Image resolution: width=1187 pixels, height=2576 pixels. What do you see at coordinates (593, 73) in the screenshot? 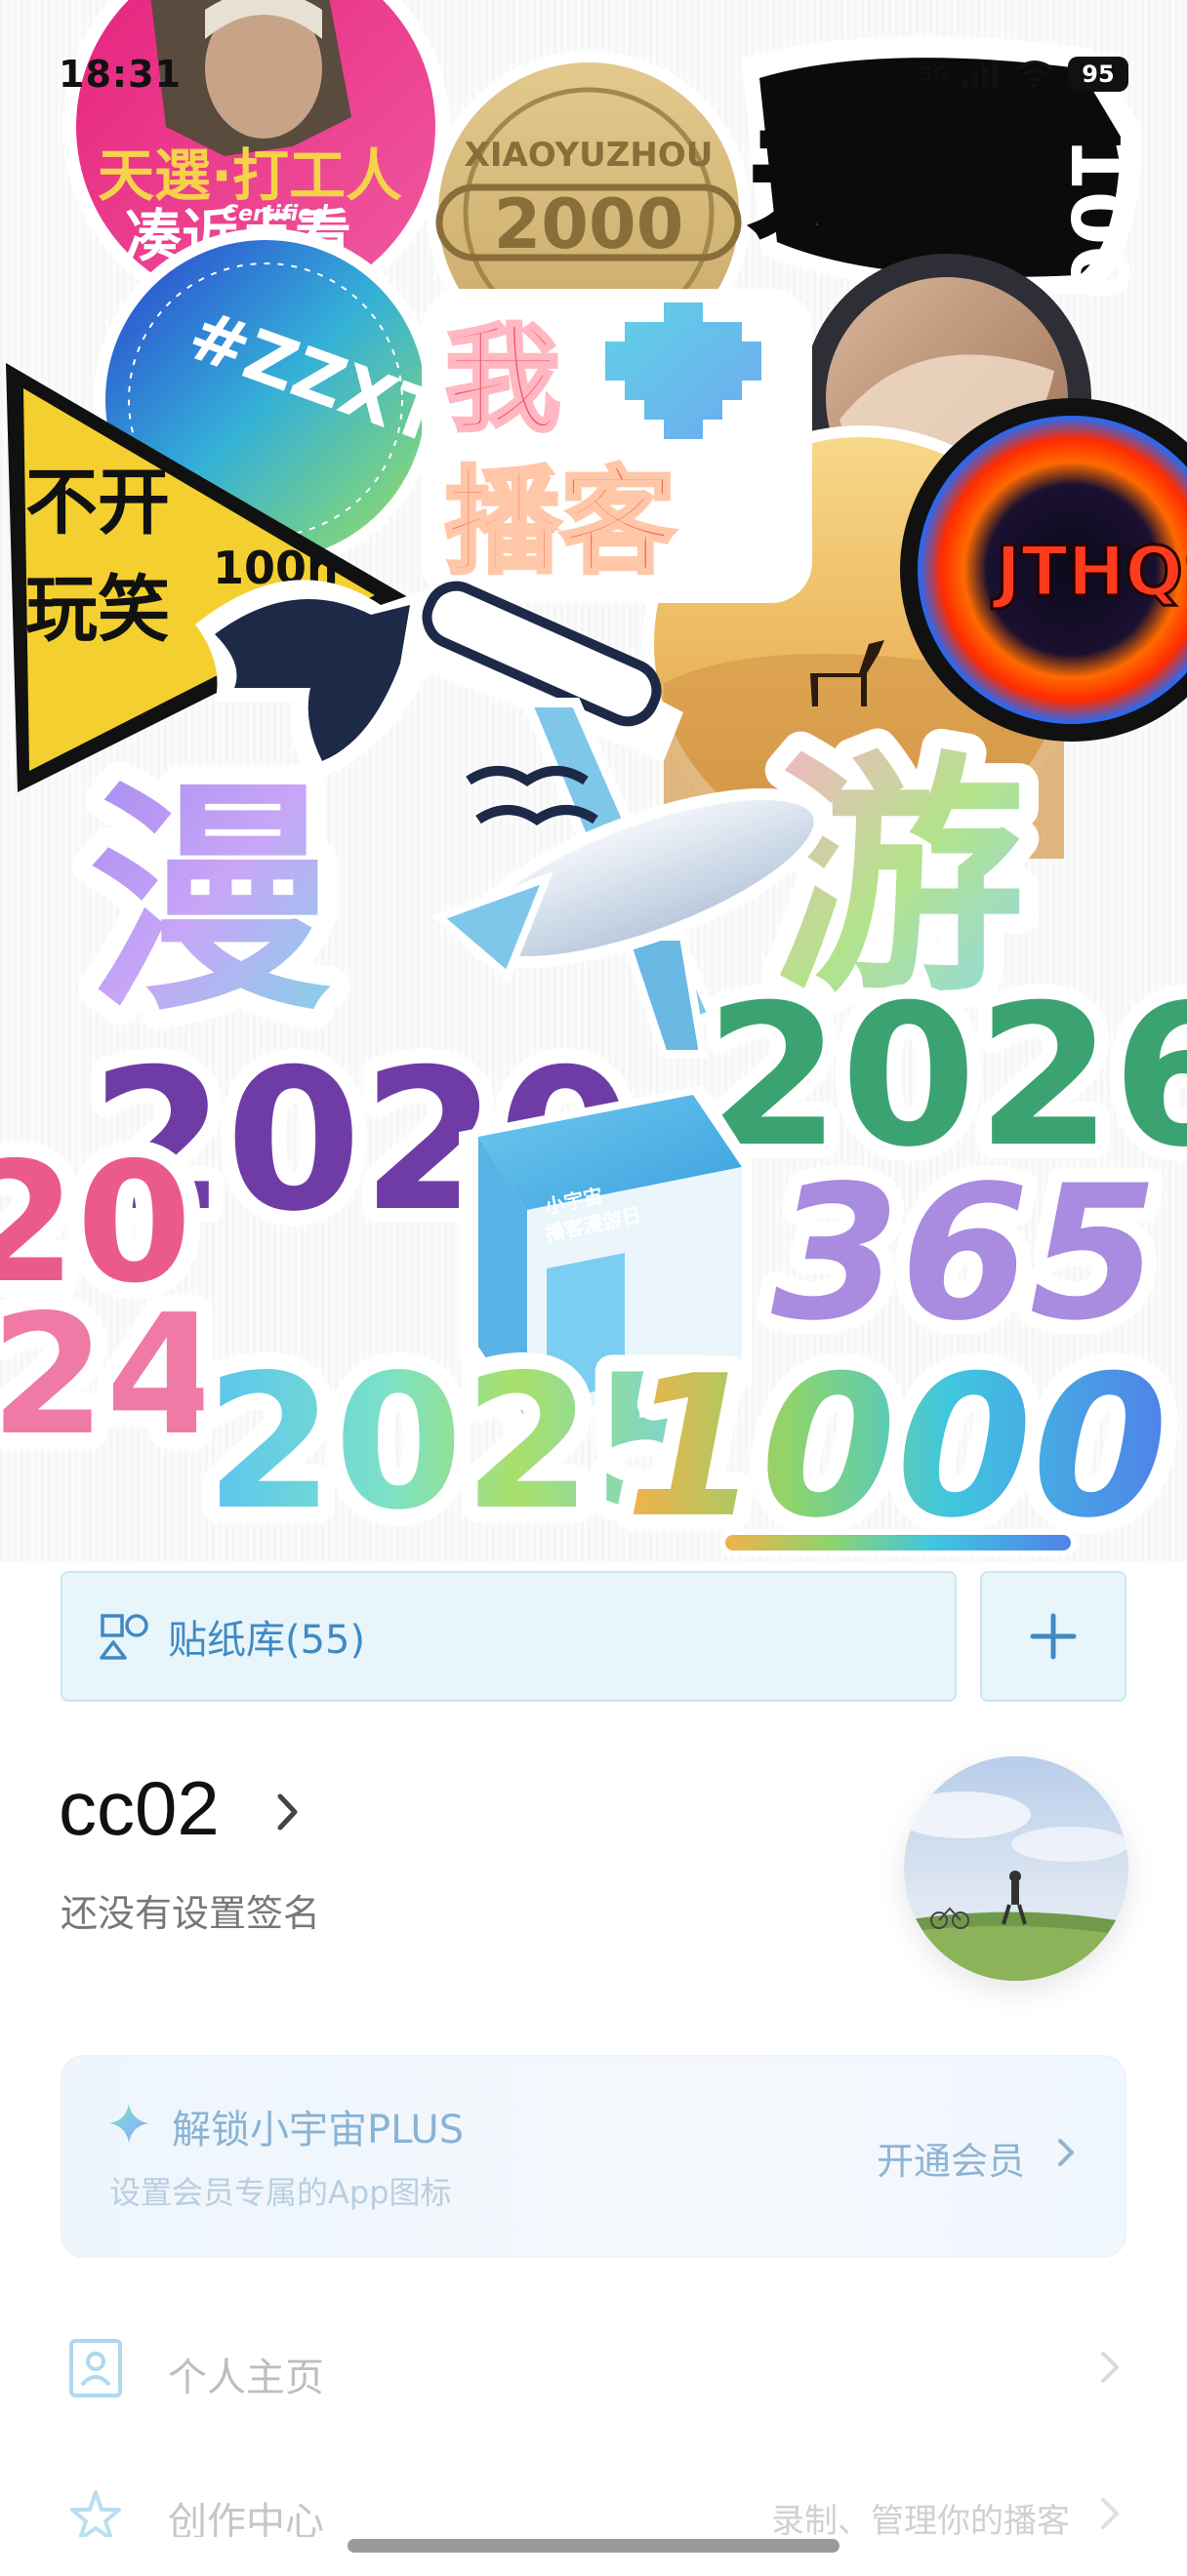
I see `status-bar: 18:31 5G 95` at bounding box center [593, 73].